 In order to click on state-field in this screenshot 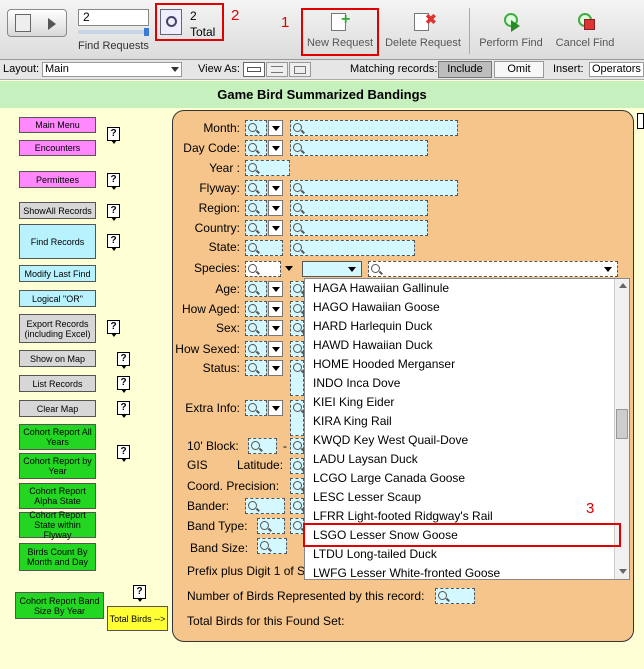, I will do `click(352, 248)`.